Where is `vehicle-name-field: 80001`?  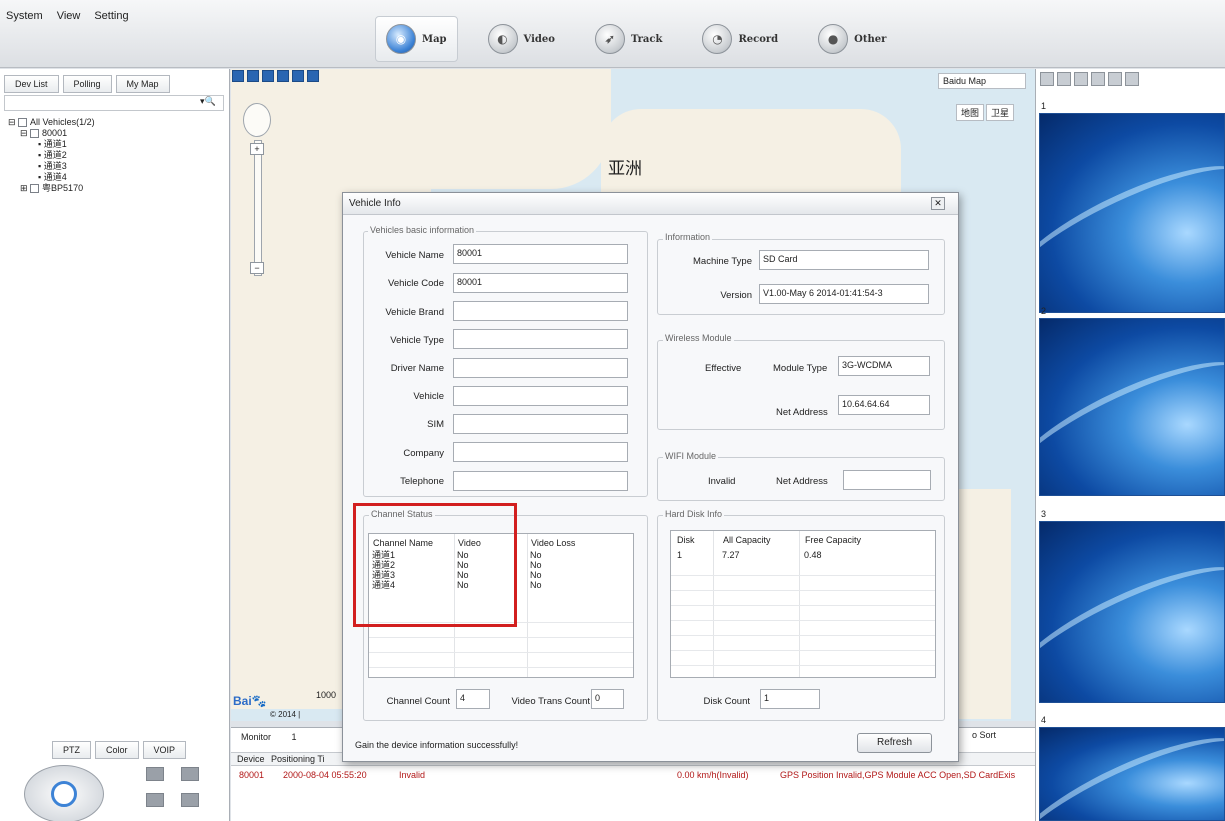 vehicle-name-field: 80001 is located at coordinates (540, 254).